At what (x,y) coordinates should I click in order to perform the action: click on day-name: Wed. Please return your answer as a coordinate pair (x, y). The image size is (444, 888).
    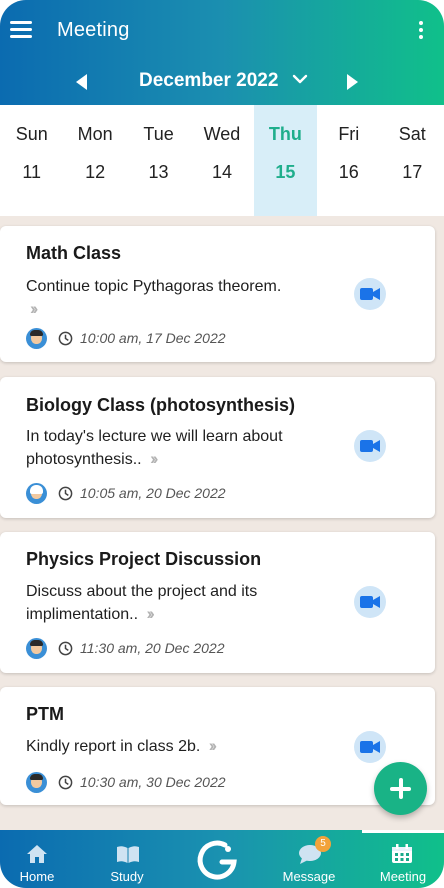
    Looking at the image, I should click on (222, 134).